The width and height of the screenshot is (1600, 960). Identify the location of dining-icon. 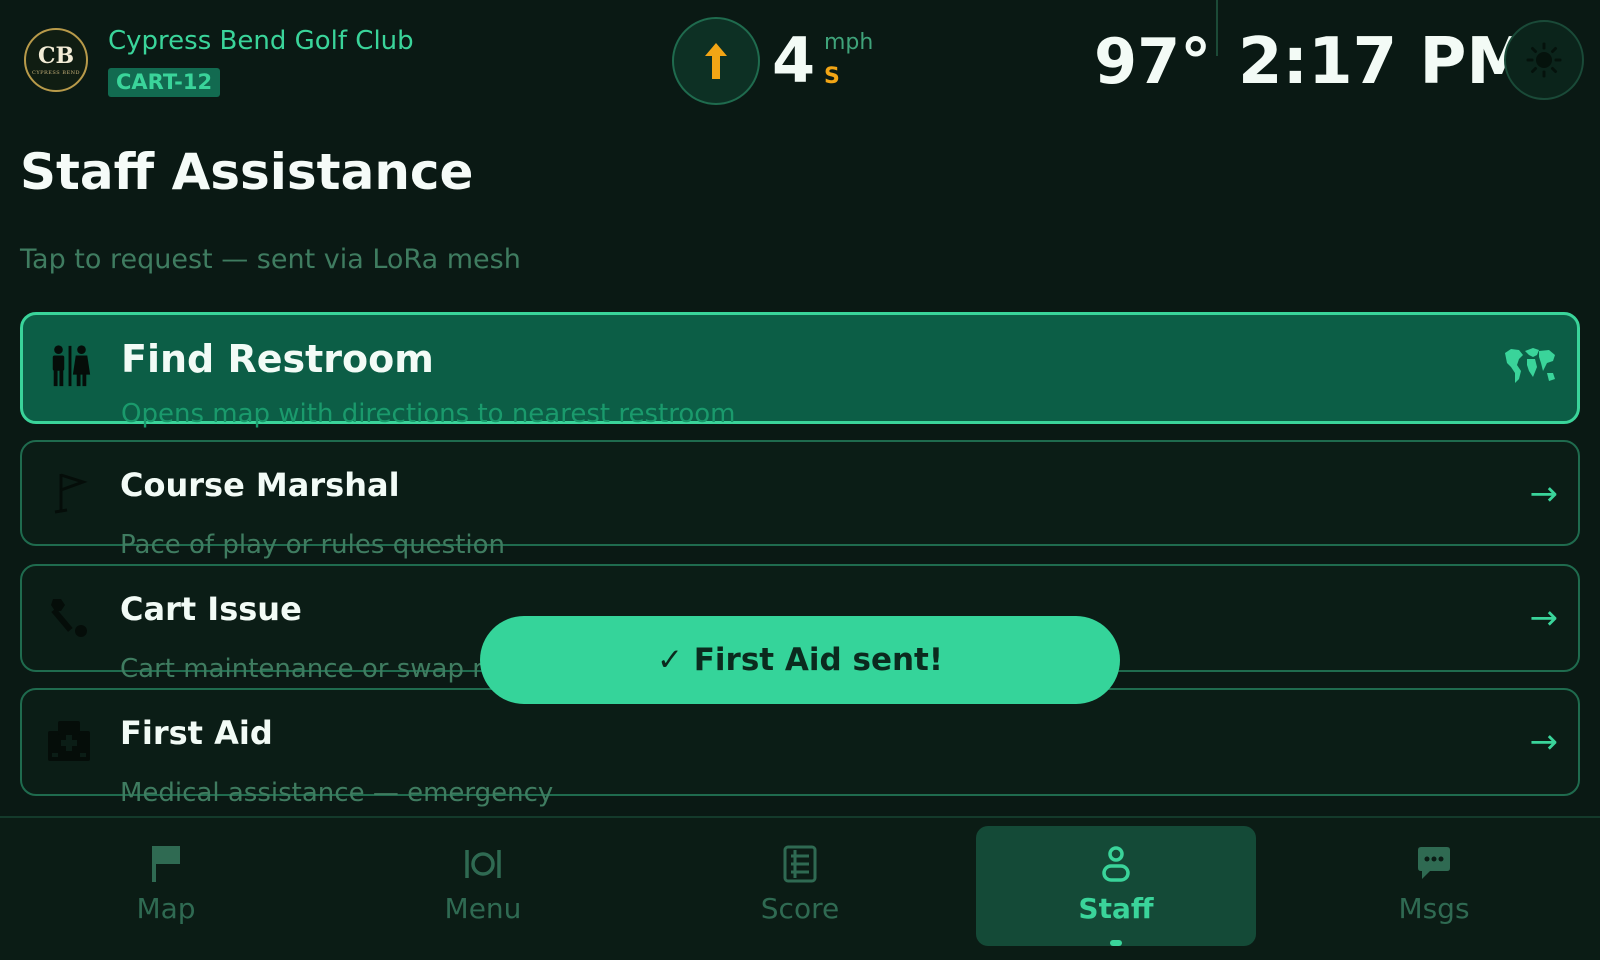
(483, 864).